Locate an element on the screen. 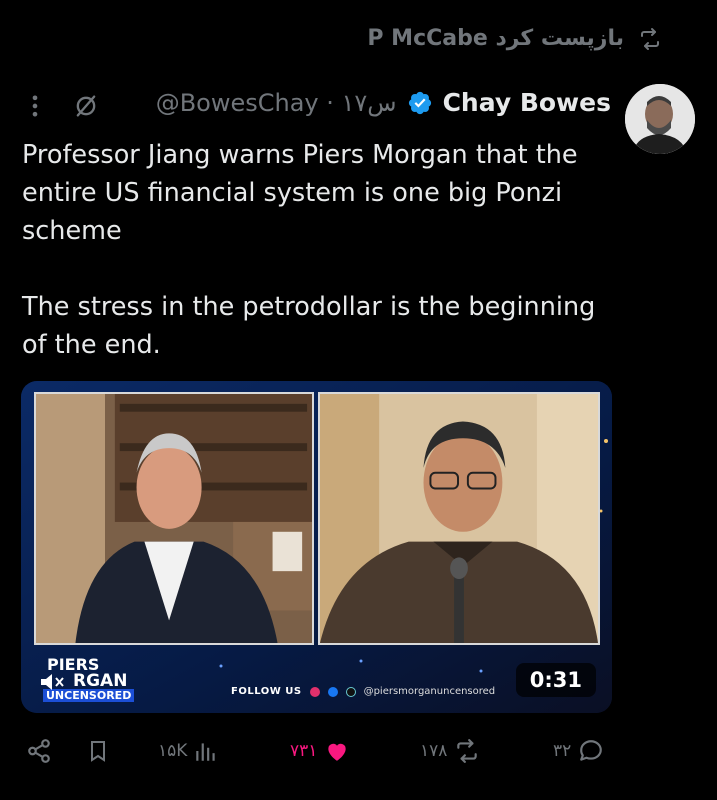 The image size is (717, 800). follow-strip: FOLLOW US @piersmorganuncensored is located at coordinates (363, 691).